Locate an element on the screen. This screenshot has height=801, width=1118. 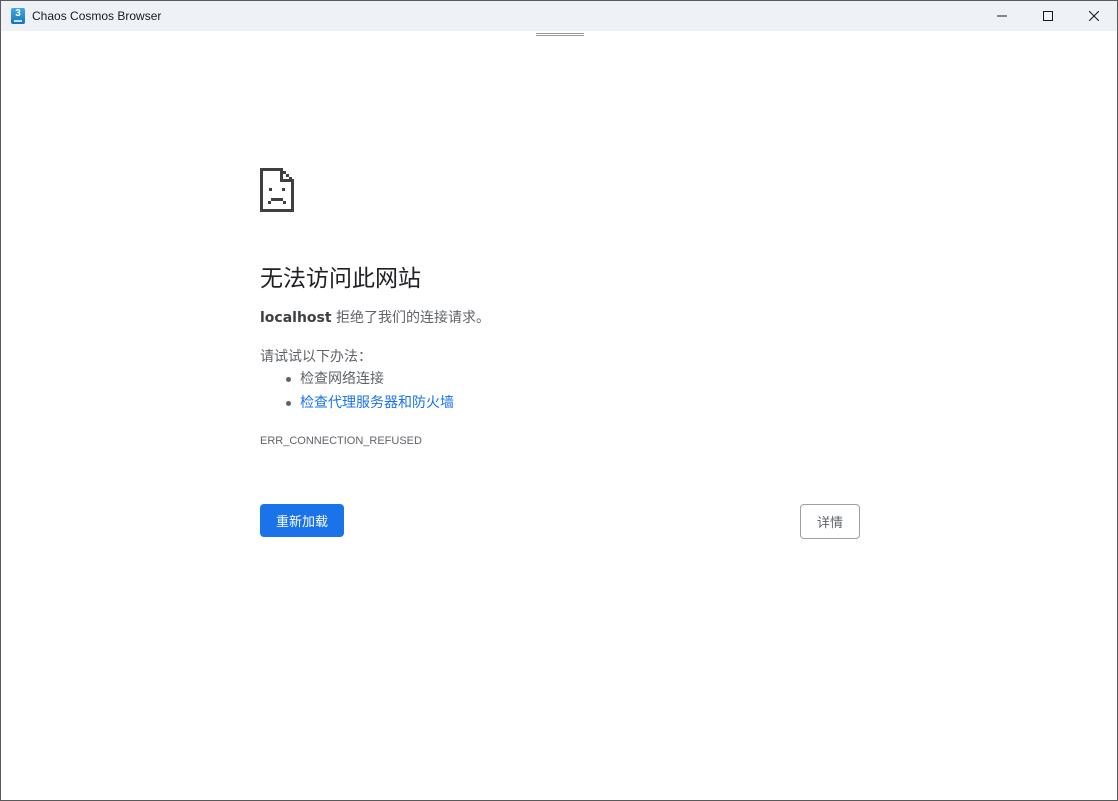
title-bar: 3 Chaos Cosmos Browser is located at coordinates (559, 16).